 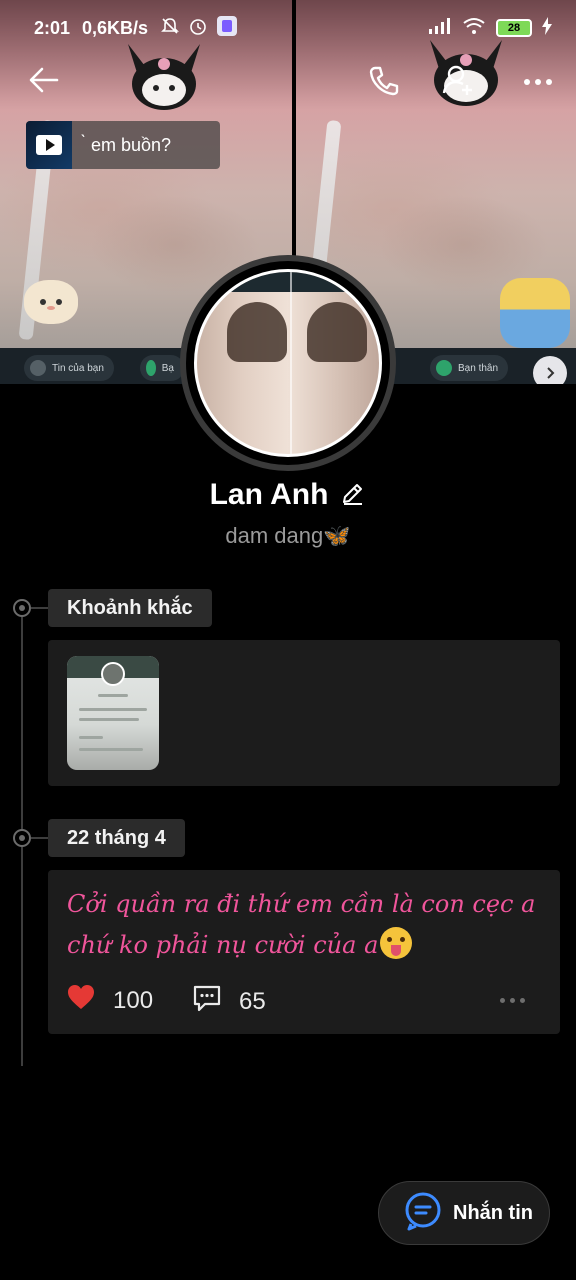 What do you see at coordinates (110, 1000) in the screenshot?
I see `like-button: 100` at bounding box center [110, 1000].